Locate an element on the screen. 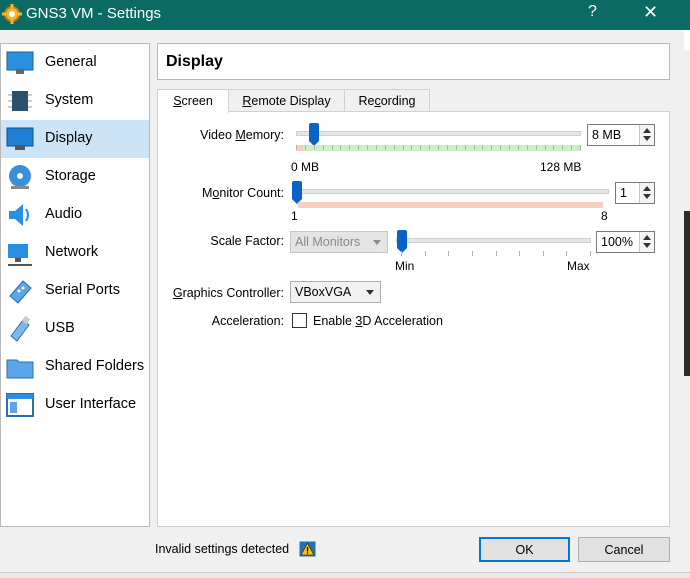  title-bar: GNS3 VM - Settings ? ✕ is located at coordinates (345, 15).